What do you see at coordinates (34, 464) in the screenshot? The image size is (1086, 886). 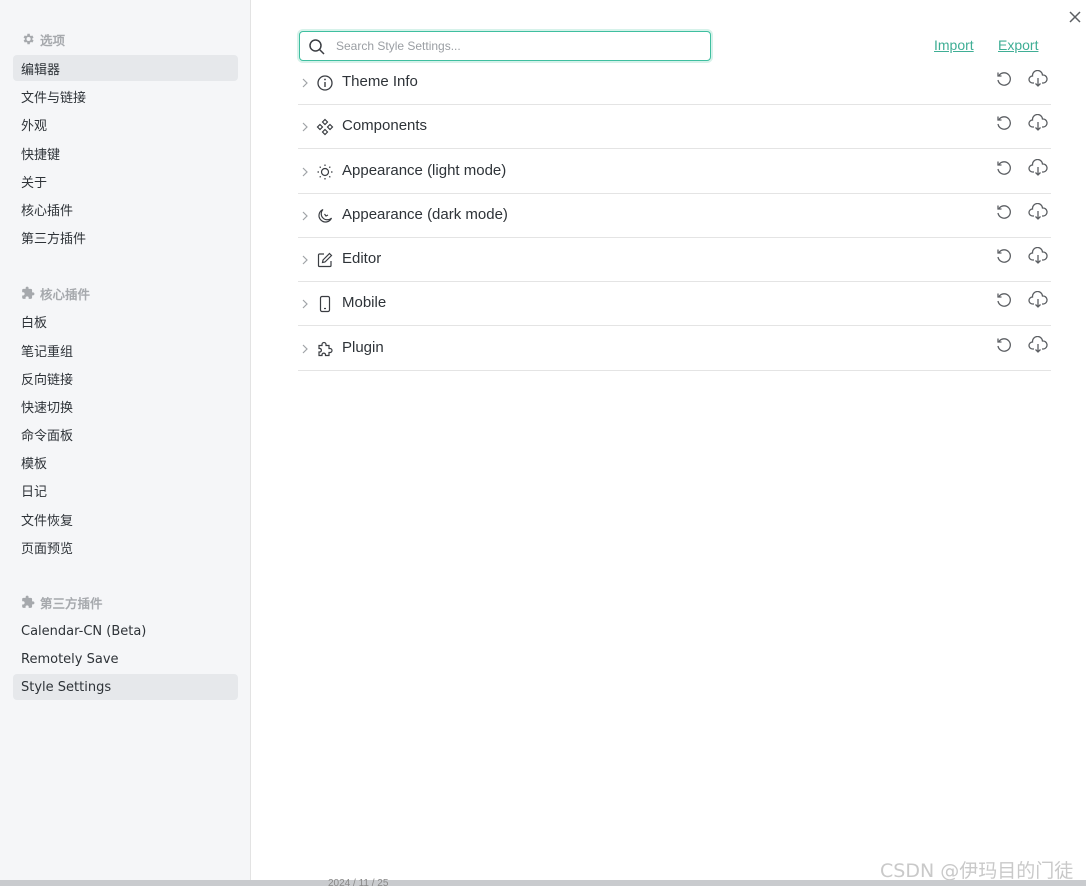 I see `sidebar-item-label: 模板` at bounding box center [34, 464].